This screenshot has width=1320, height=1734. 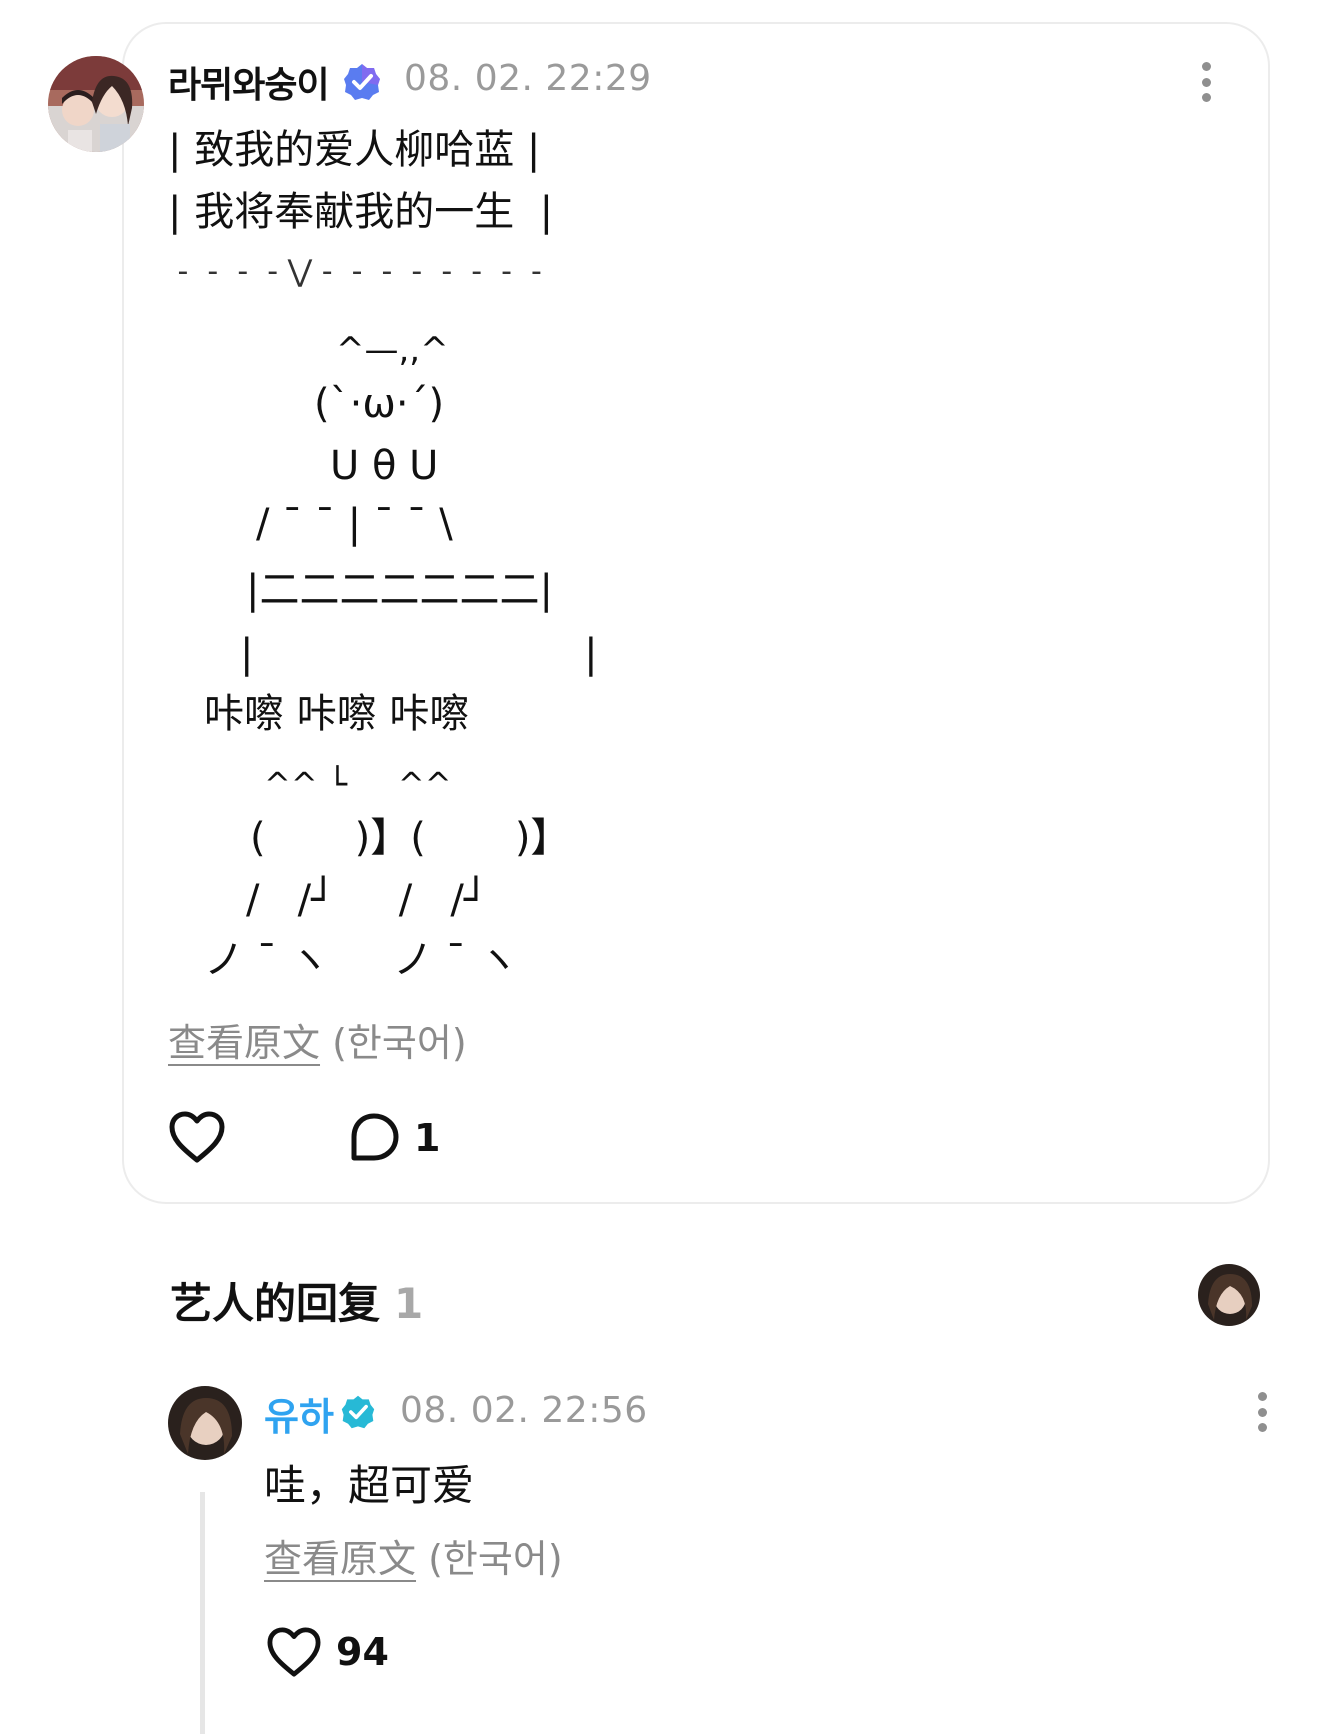 I want to click on post-author-name: 라뮈와숭이, so click(x=249, y=82).